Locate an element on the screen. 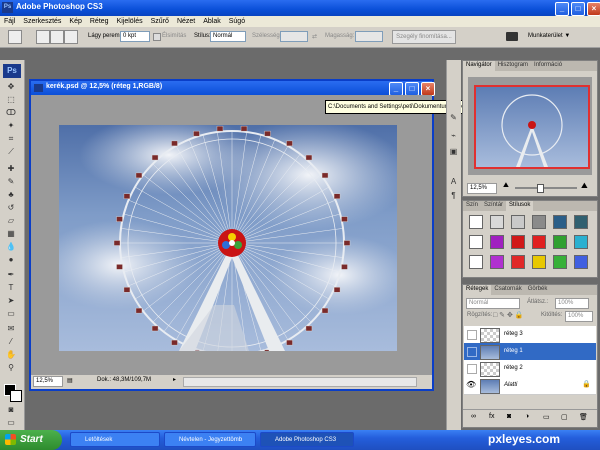  subtract-selection-icon is located at coordinates (71, 37).